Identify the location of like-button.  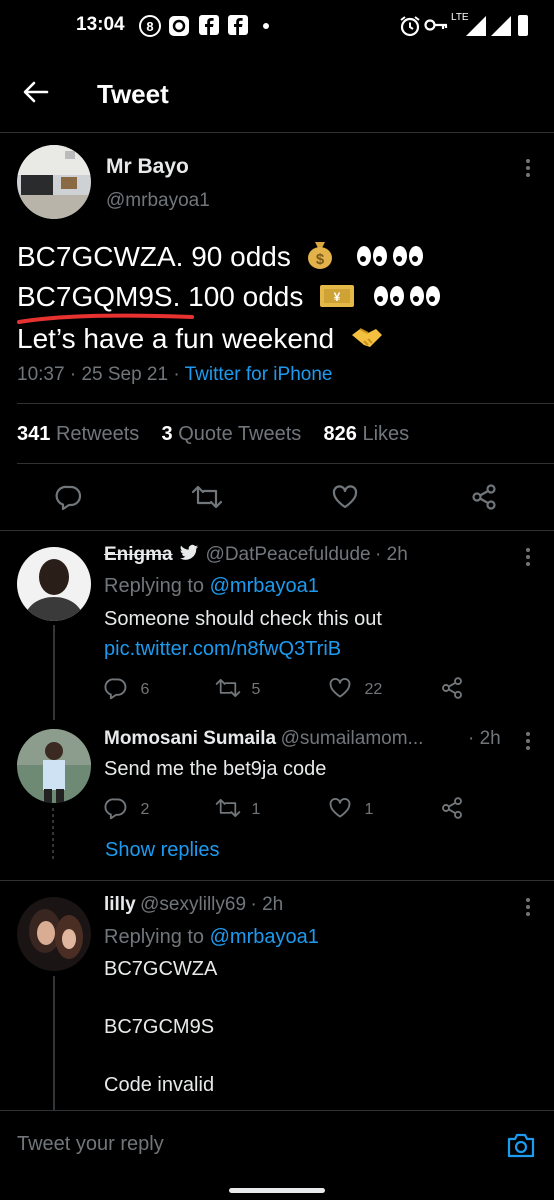
(345, 497).